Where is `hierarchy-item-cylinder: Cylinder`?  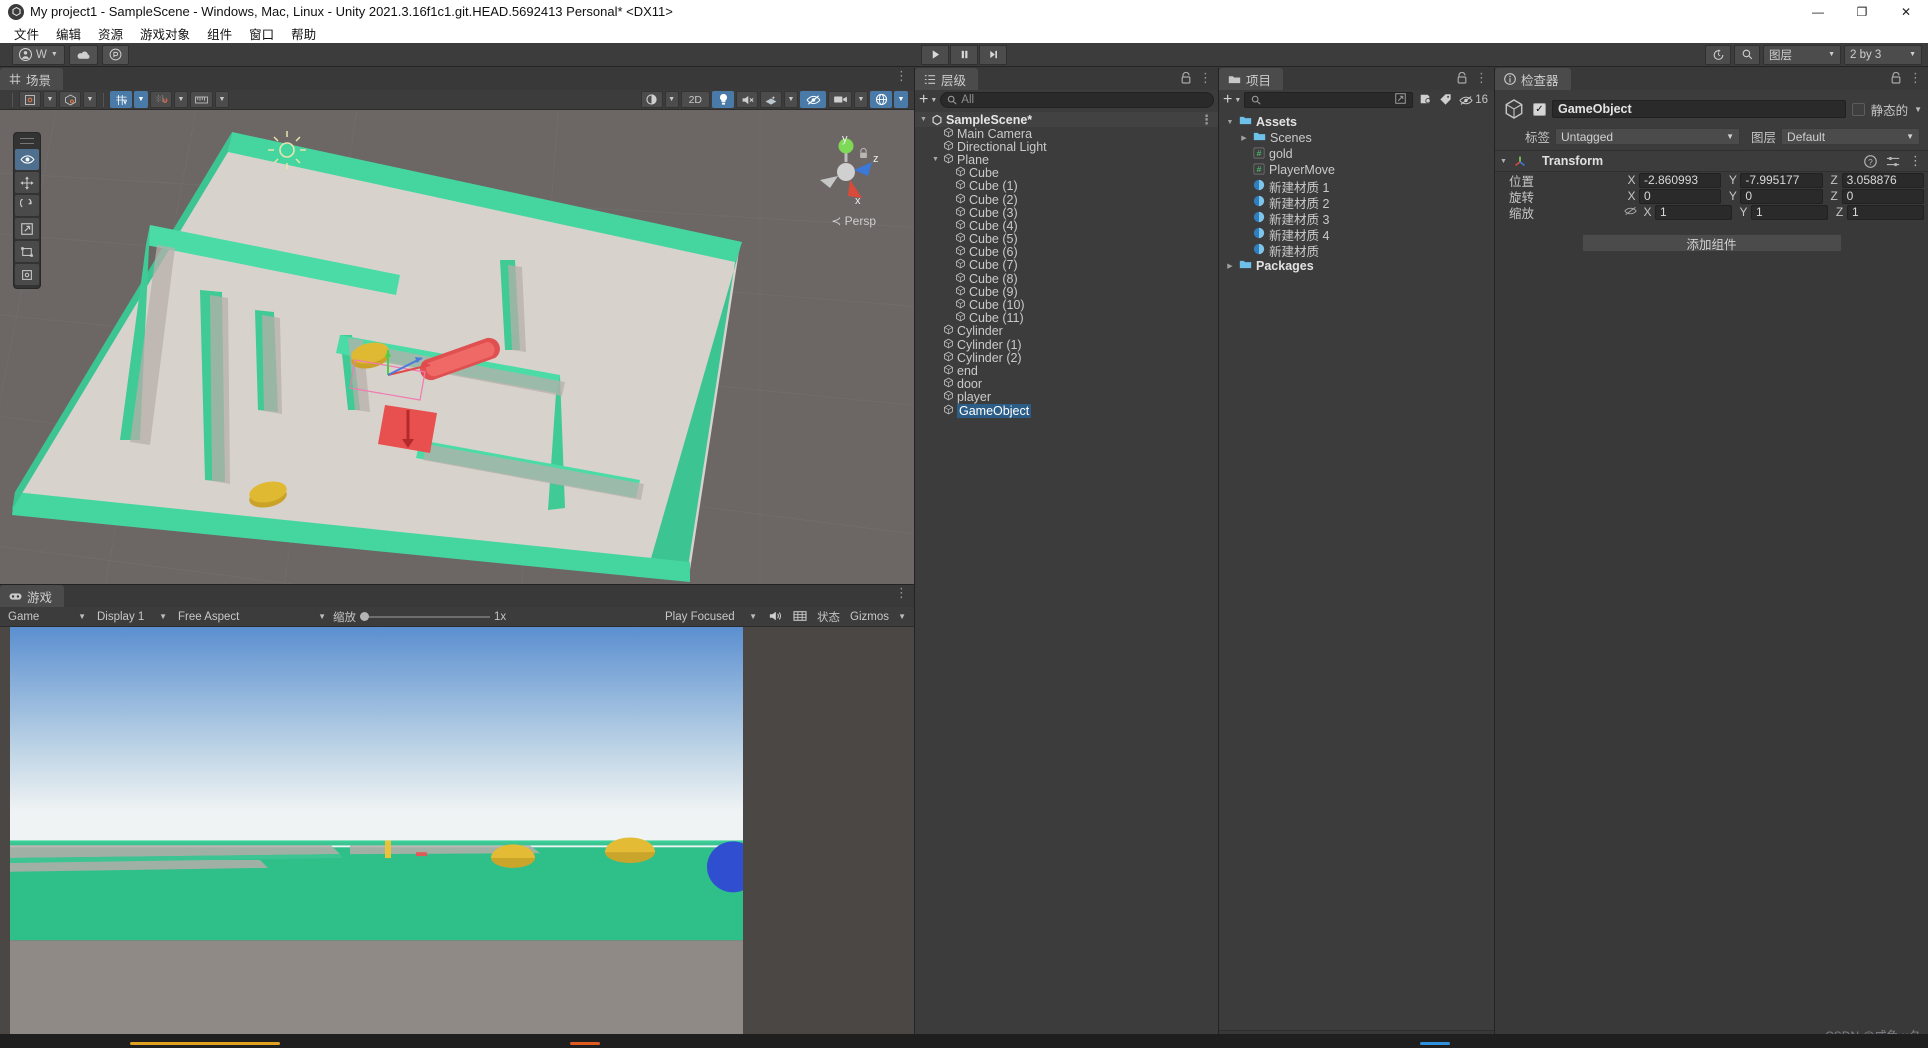
hierarchy-item-cylinder: Cylinder is located at coordinates (1066, 331).